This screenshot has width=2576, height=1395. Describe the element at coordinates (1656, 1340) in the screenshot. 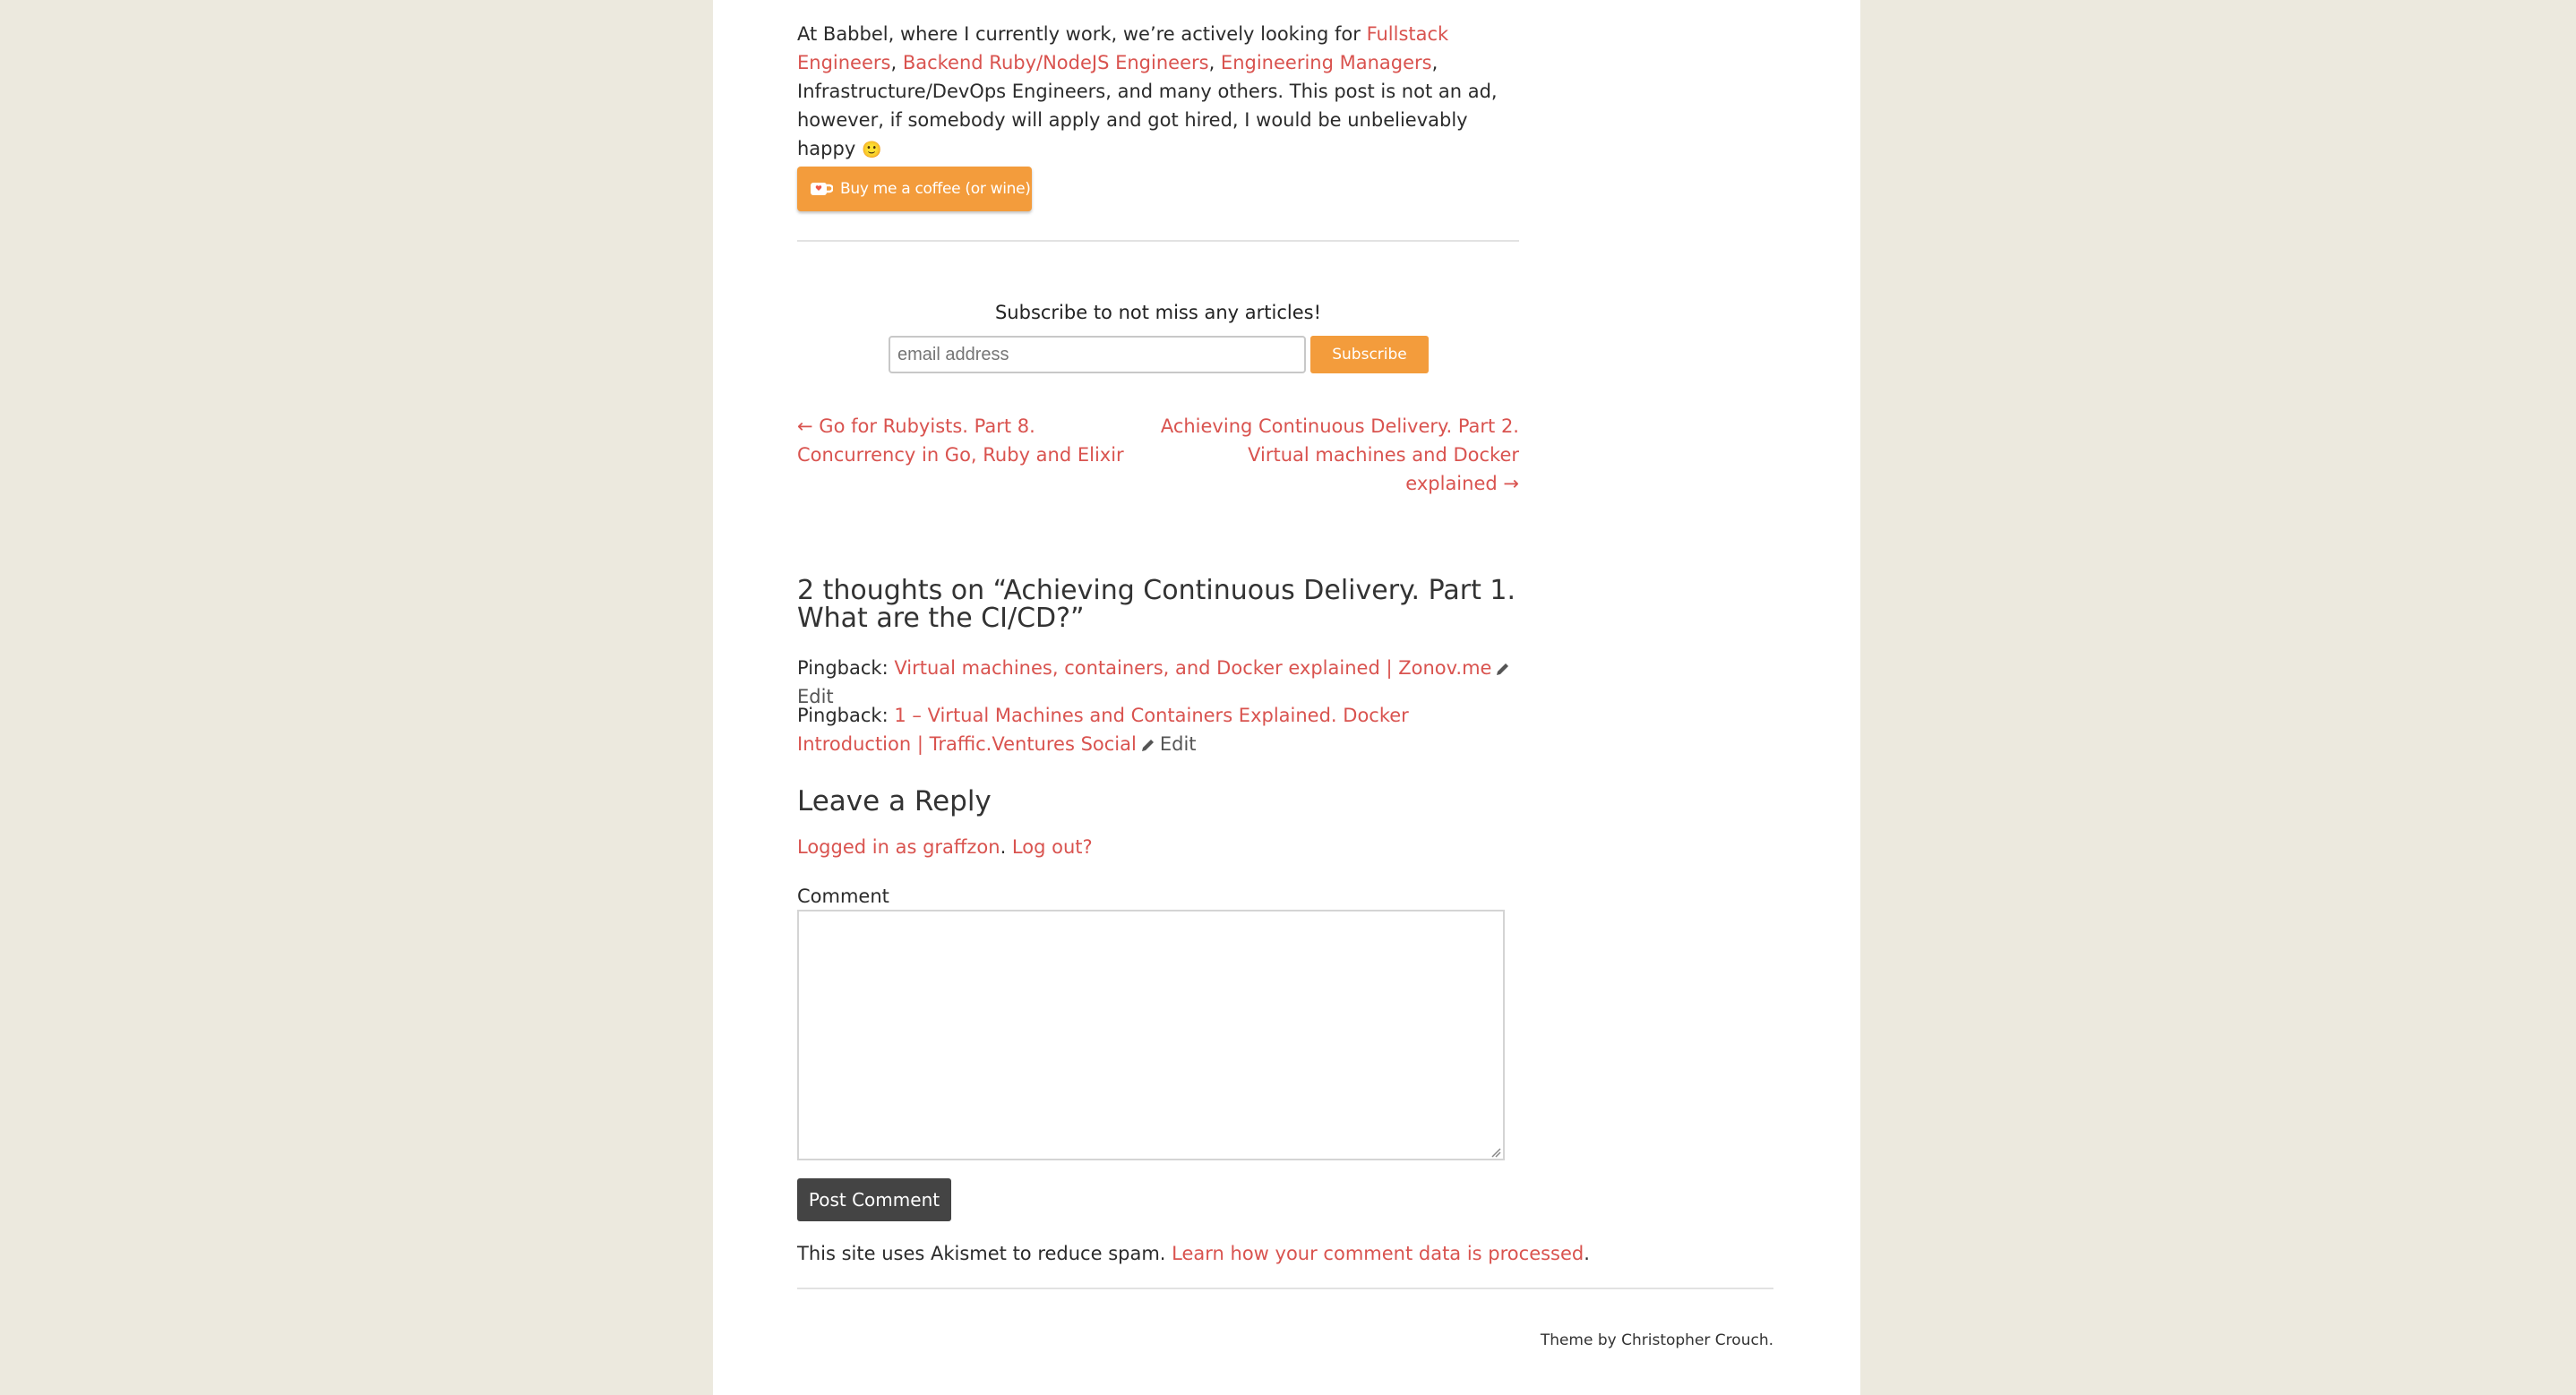

I see `theme-credit: Theme by Christopher Crouch.` at that location.